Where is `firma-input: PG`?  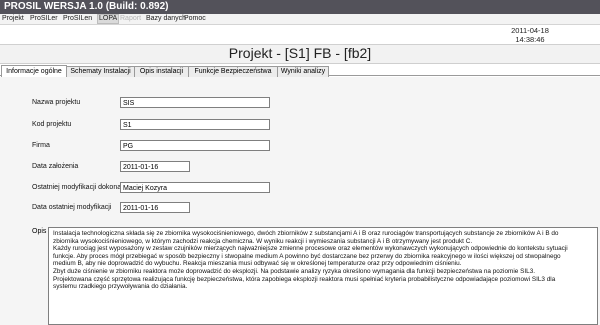 firma-input: PG is located at coordinates (195, 145).